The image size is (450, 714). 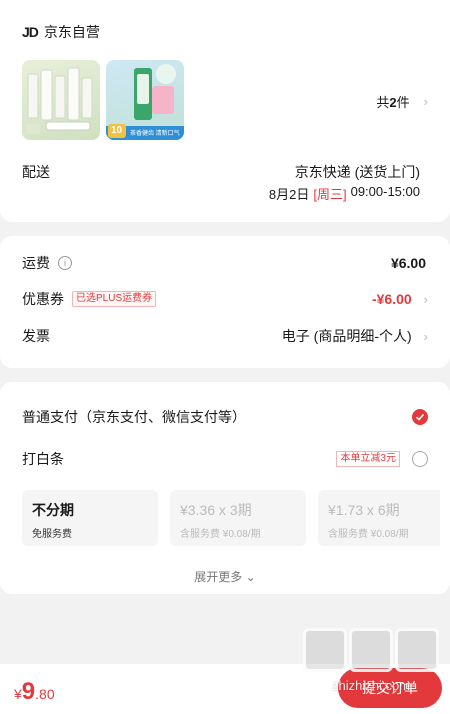 I want to click on product-thumbnails: 10 茶香健齿 清新口气, so click(x=103, y=100).